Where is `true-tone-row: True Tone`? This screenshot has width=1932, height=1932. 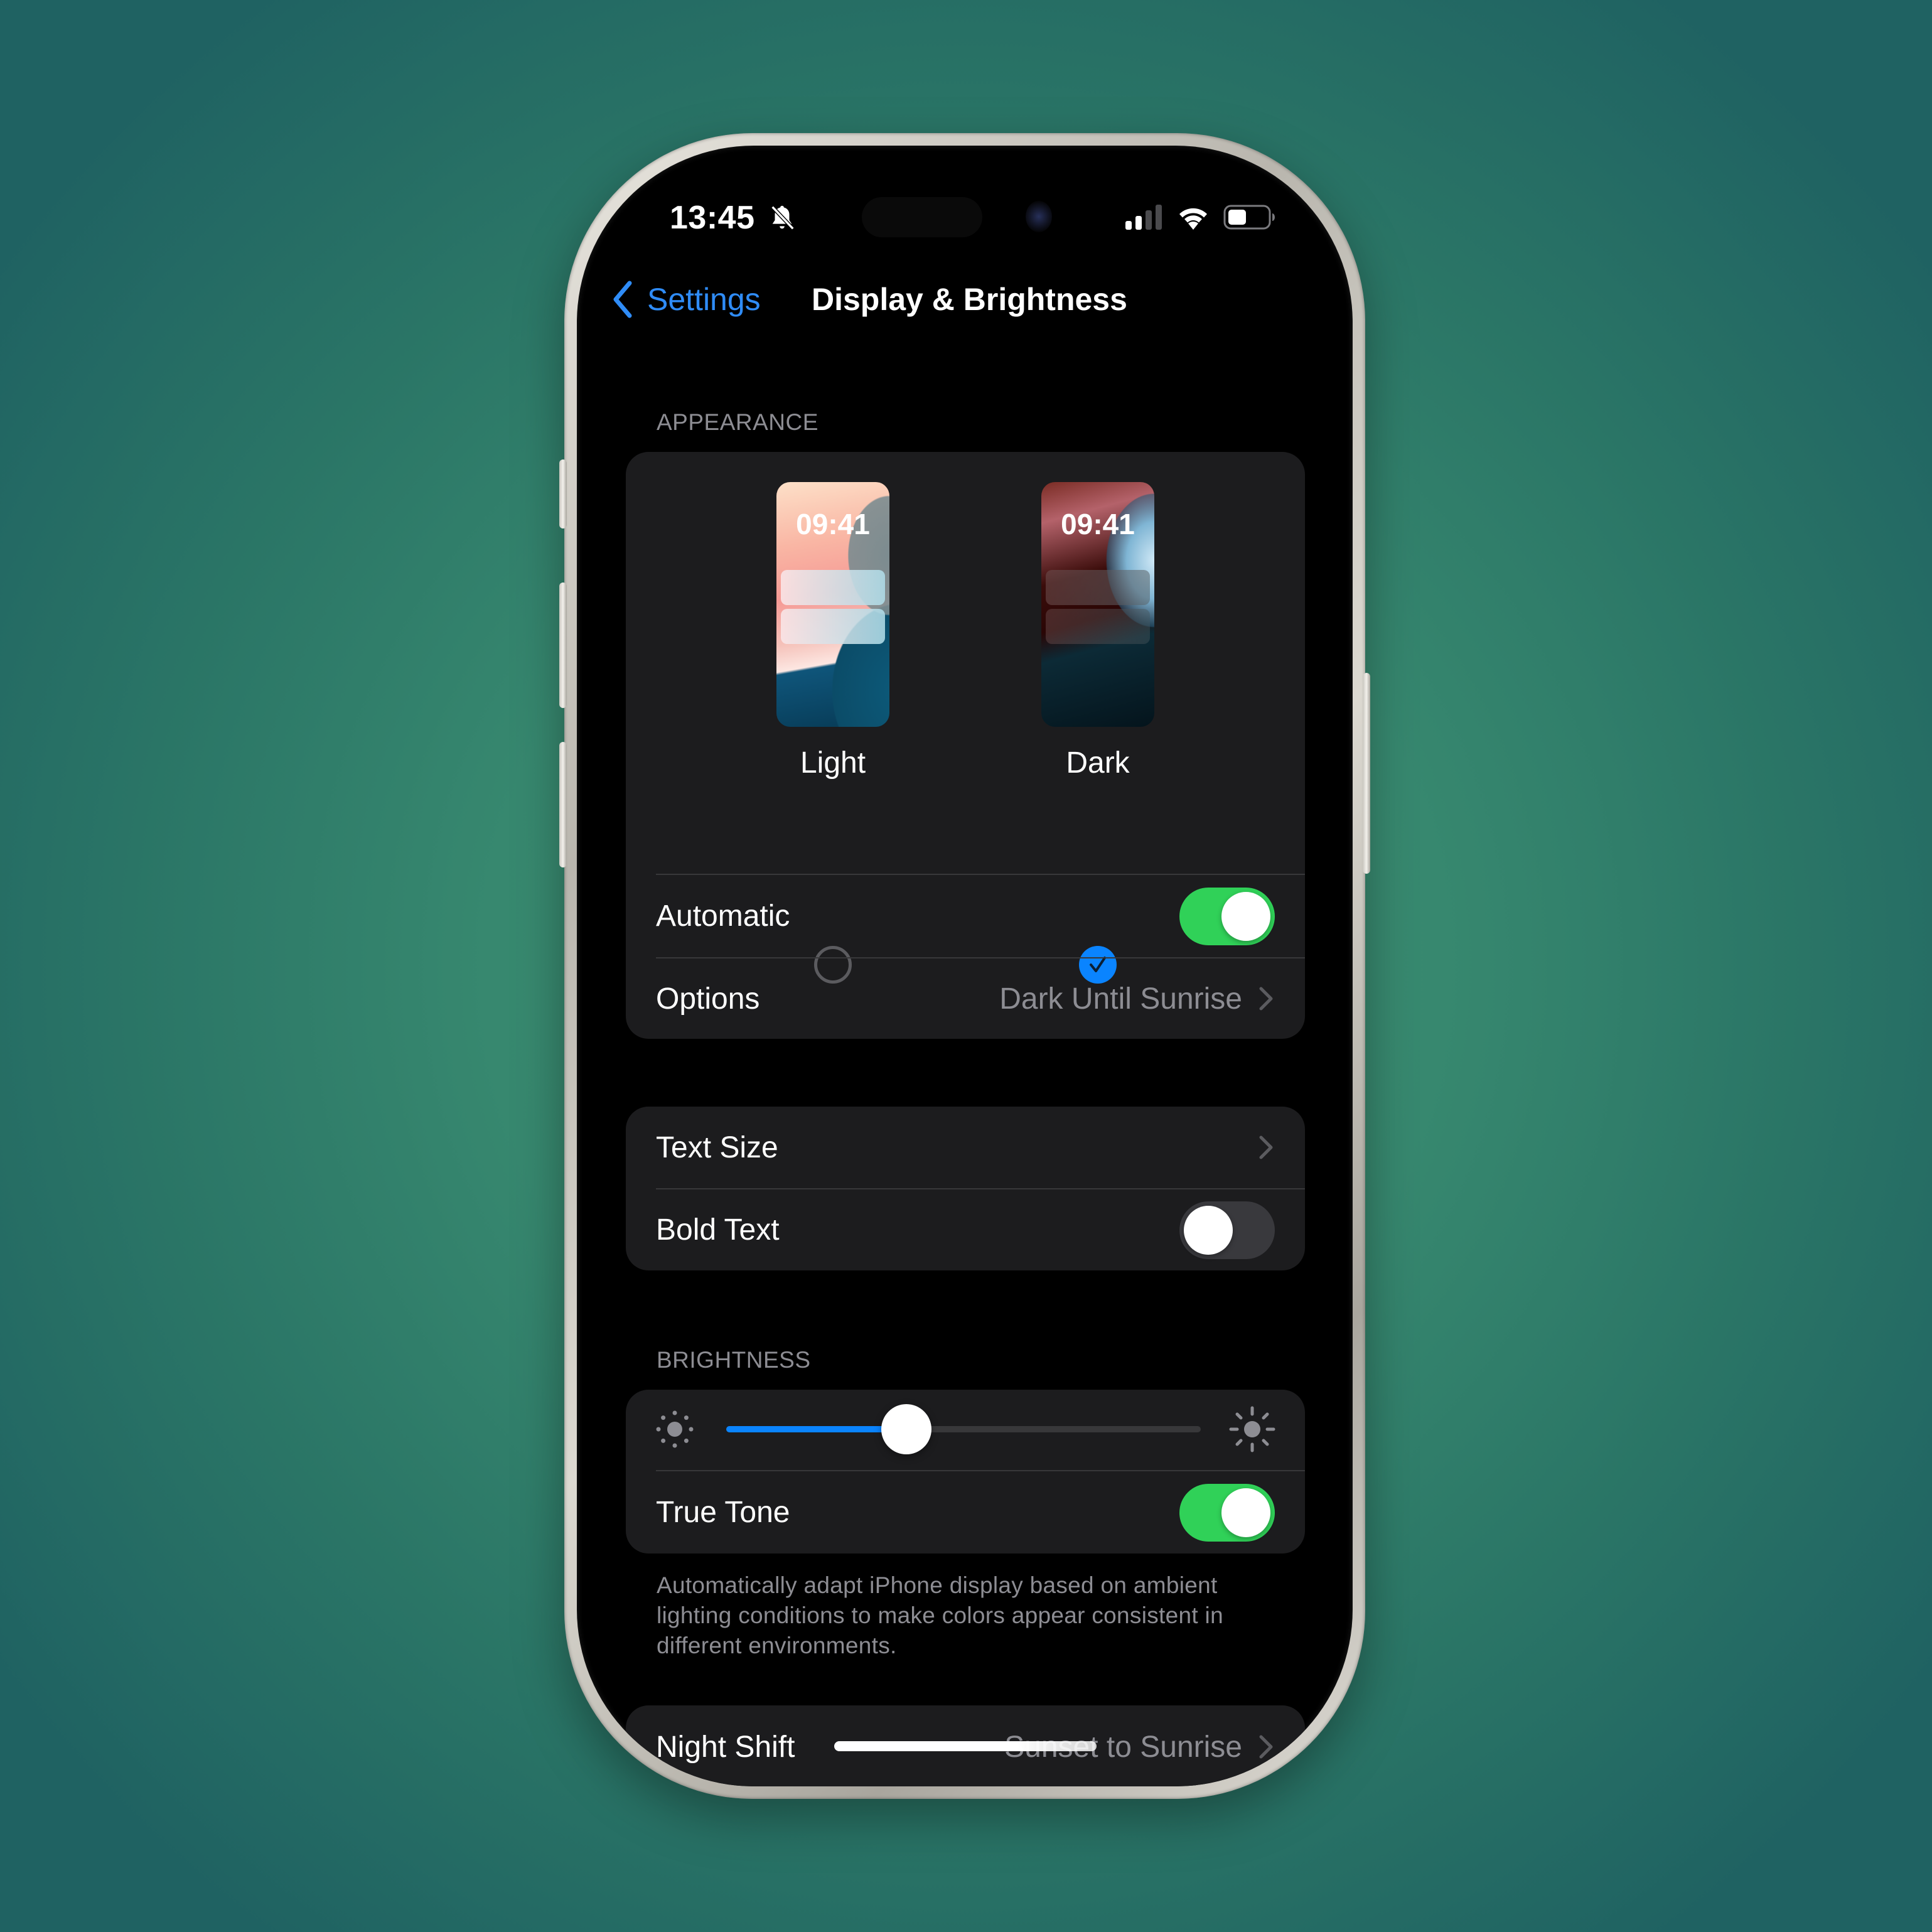
true-tone-row: True Tone is located at coordinates (965, 1512).